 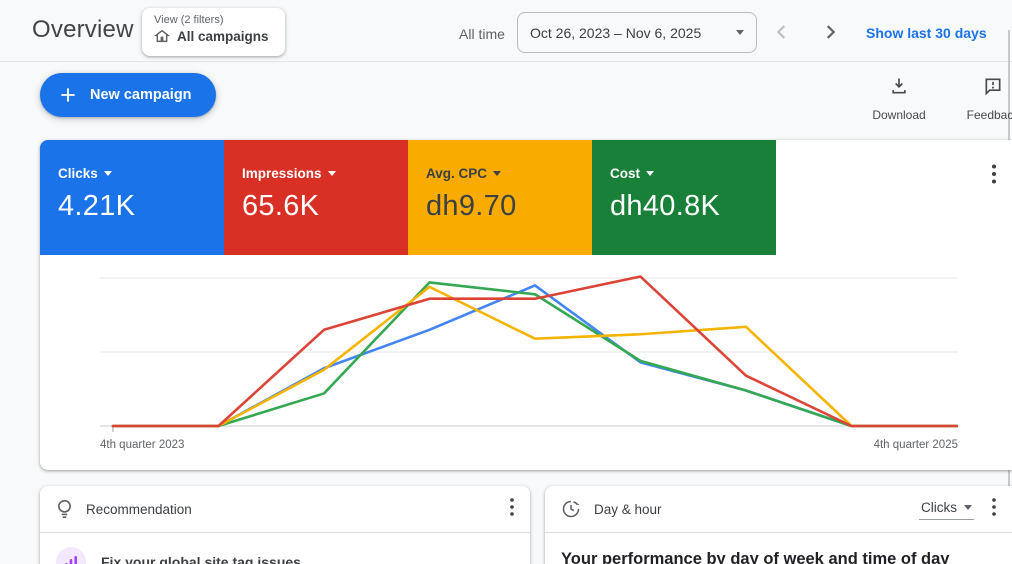 What do you see at coordinates (285, 548) in the screenshot?
I see `recommendation-item: Fix your global site tag issues` at bounding box center [285, 548].